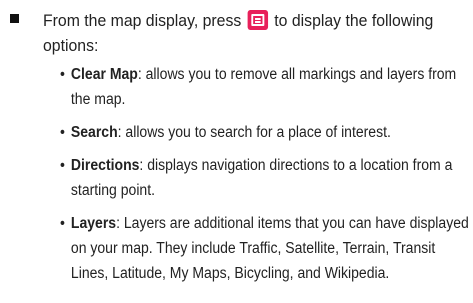 Image resolution: width=473 pixels, height=303 pixels. I want to click on instruction-before-icon: From the map display, press, so click(142, 20).